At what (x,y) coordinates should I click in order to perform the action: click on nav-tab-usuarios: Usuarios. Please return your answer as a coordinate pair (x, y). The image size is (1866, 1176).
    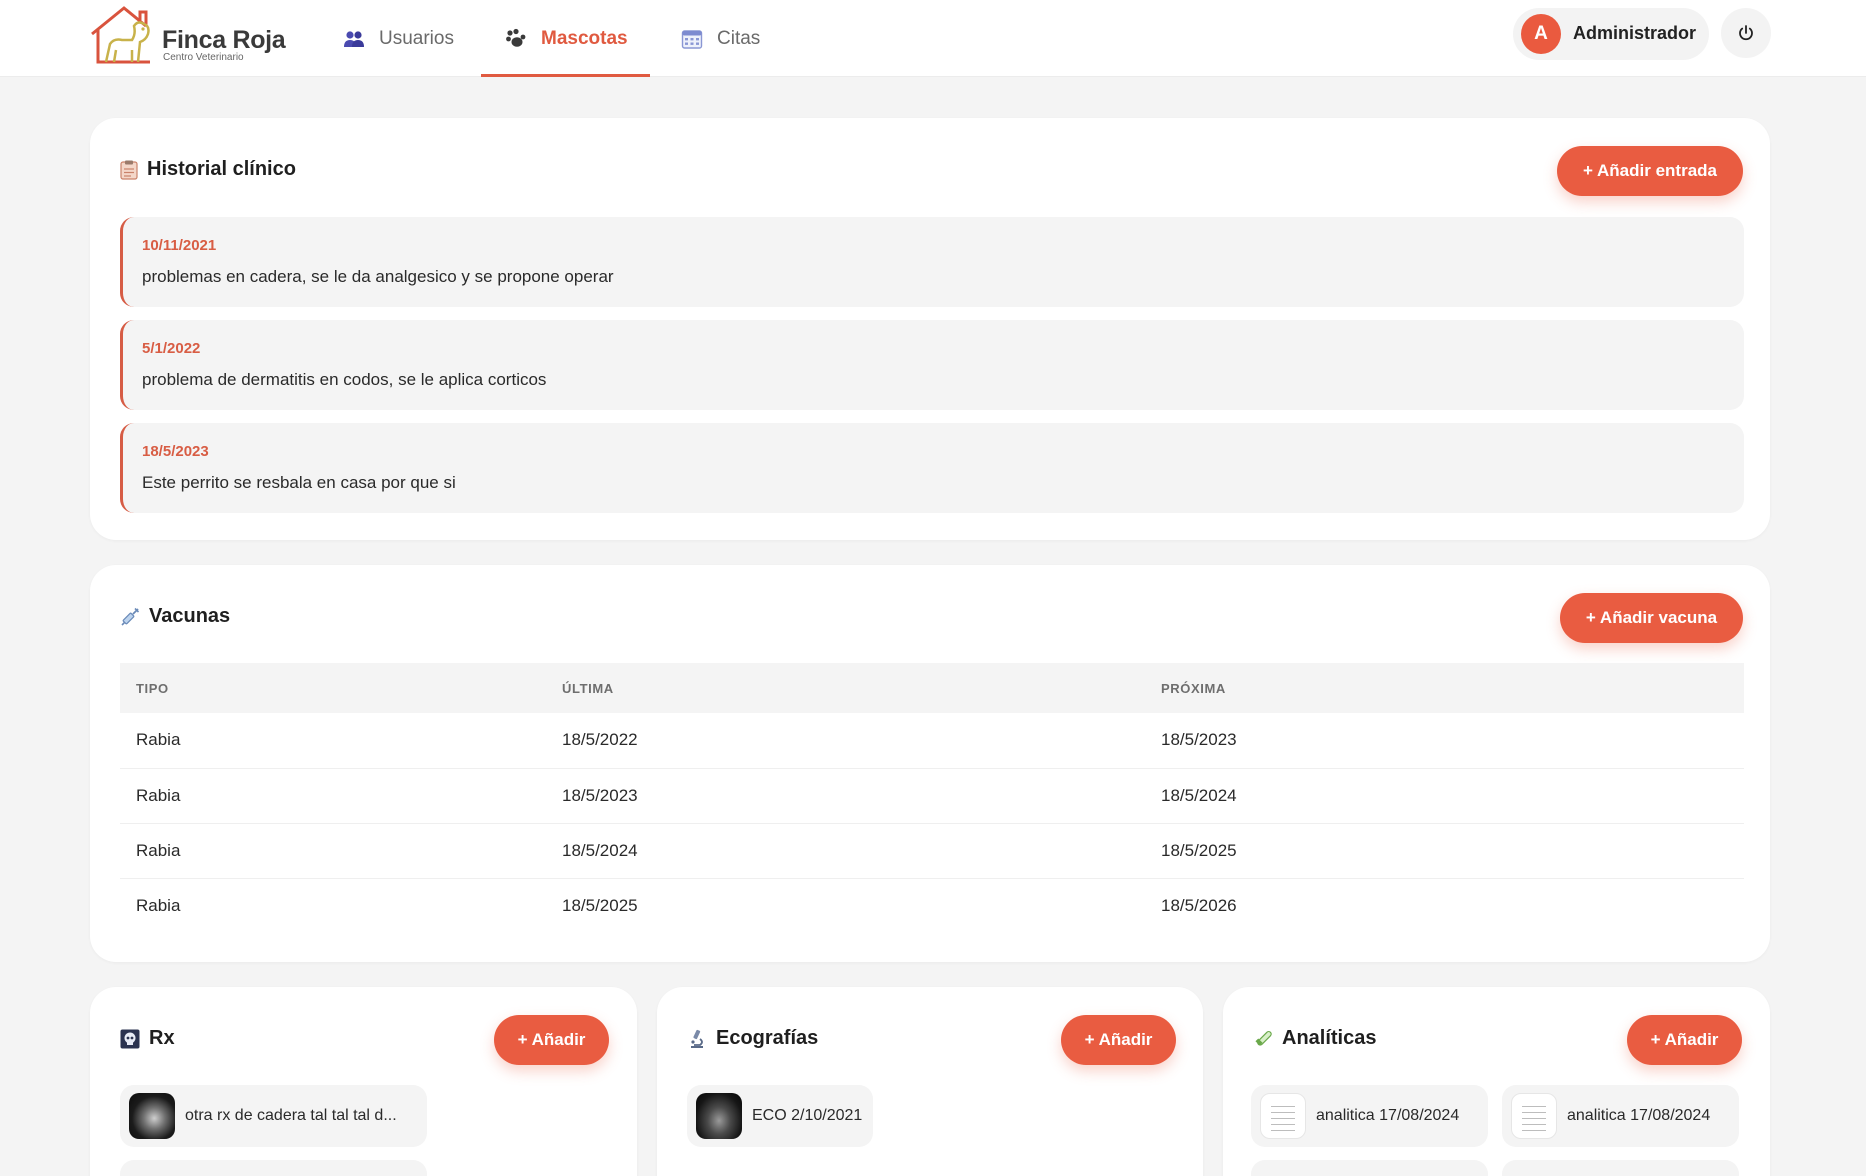
    Looking at the image, I should click on (398, 38).